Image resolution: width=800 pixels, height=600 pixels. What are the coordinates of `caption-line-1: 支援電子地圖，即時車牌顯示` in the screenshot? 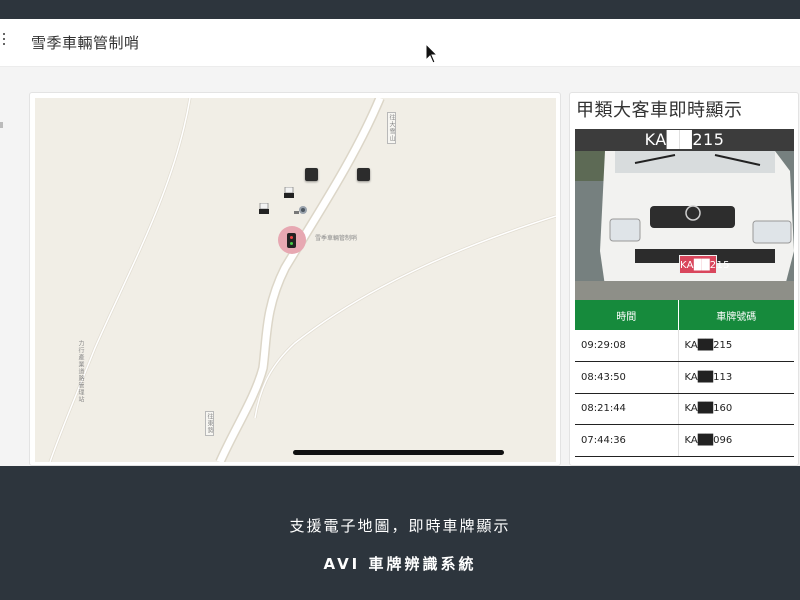 It's located at (400, 526).